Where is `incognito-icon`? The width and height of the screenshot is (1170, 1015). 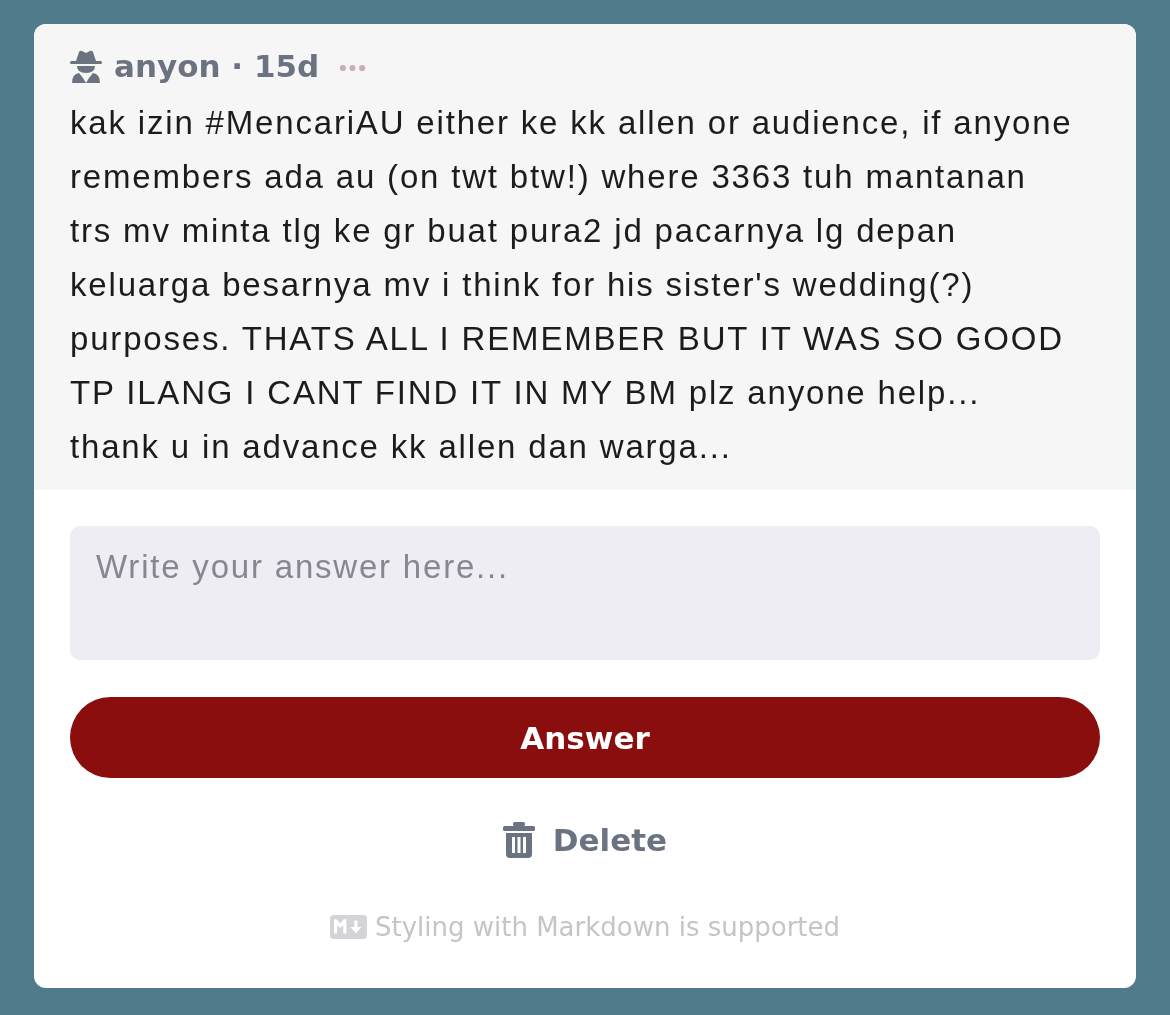
incognito-icon is located at coordinates (86, 66).